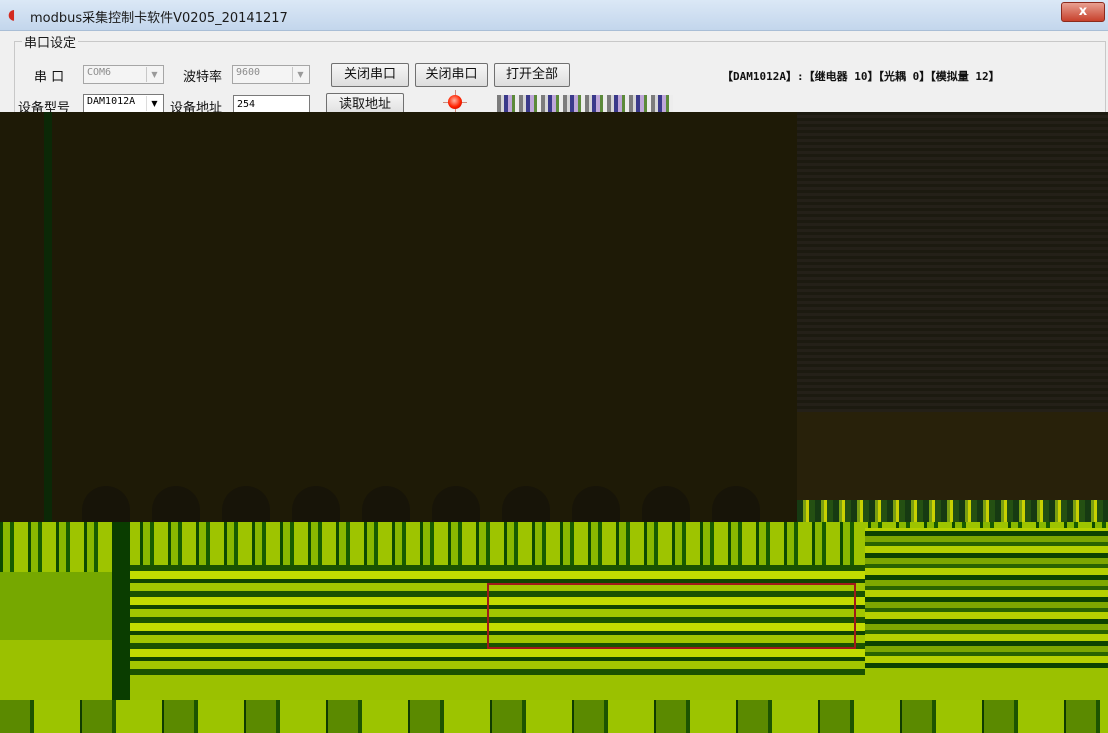  I want to click on highlight-box, so click(671, 616).